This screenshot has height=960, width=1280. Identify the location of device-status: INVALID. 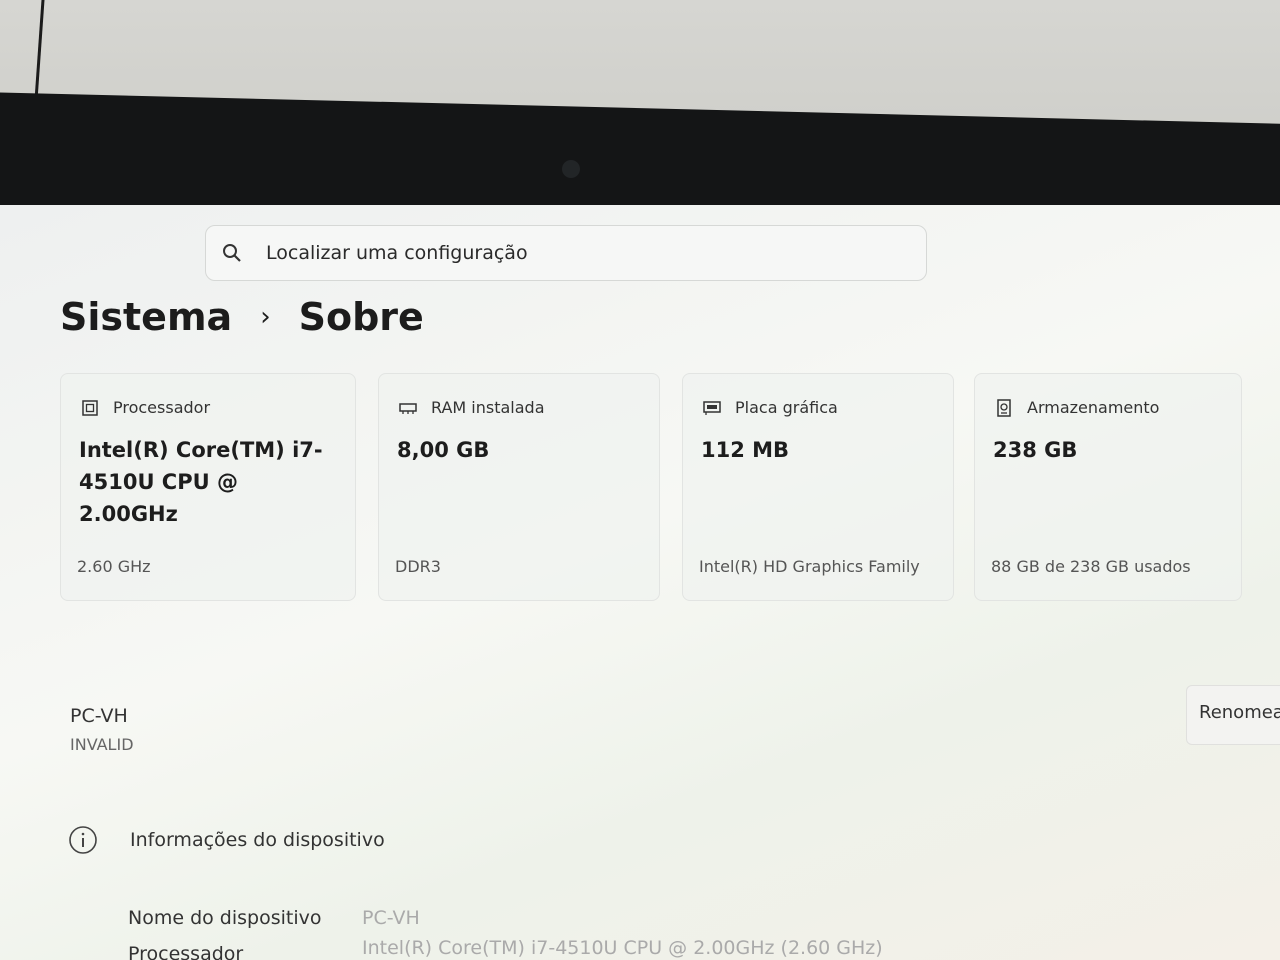
(102, 744).